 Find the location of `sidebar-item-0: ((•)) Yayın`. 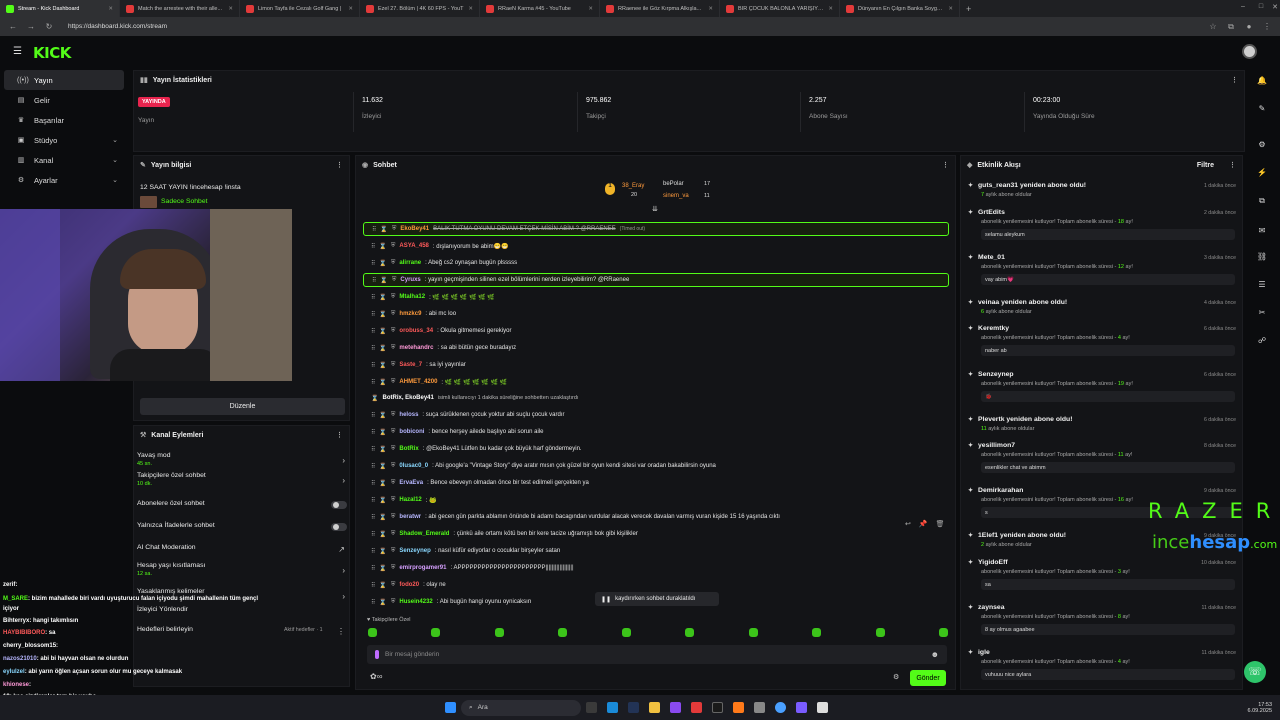

sidebar-item-0: ((•)) Yayın is located at coordinates (64, 80).